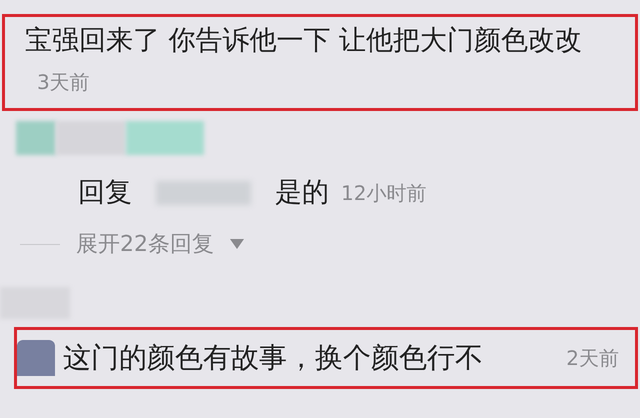  What do you see at coordinates (383, 194) in the screenshot?
I see `reply-time: 12小时前` at bounding box center [383, 194].